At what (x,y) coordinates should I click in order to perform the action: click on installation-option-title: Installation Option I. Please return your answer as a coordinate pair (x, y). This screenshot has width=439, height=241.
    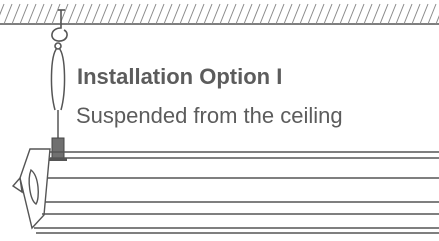
    Looking at the image, I should click on (180, 76).